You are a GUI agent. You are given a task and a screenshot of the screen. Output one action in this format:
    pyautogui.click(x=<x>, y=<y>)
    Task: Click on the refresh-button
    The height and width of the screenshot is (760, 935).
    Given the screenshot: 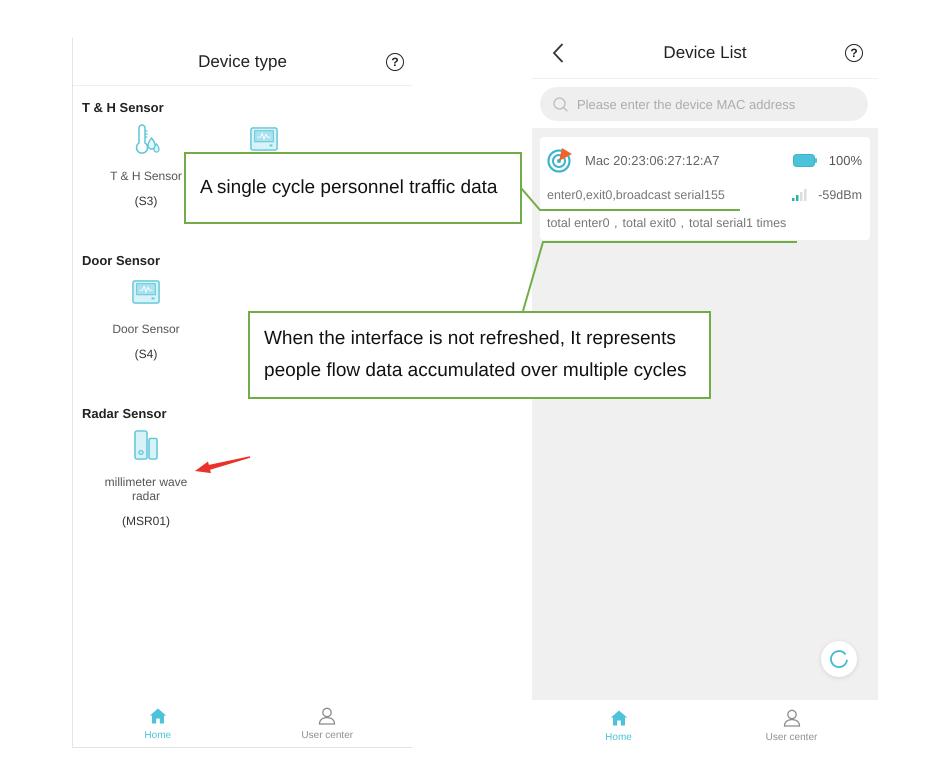 What is the action you would take?
    pyautogui.click(x=839, y=659)
    